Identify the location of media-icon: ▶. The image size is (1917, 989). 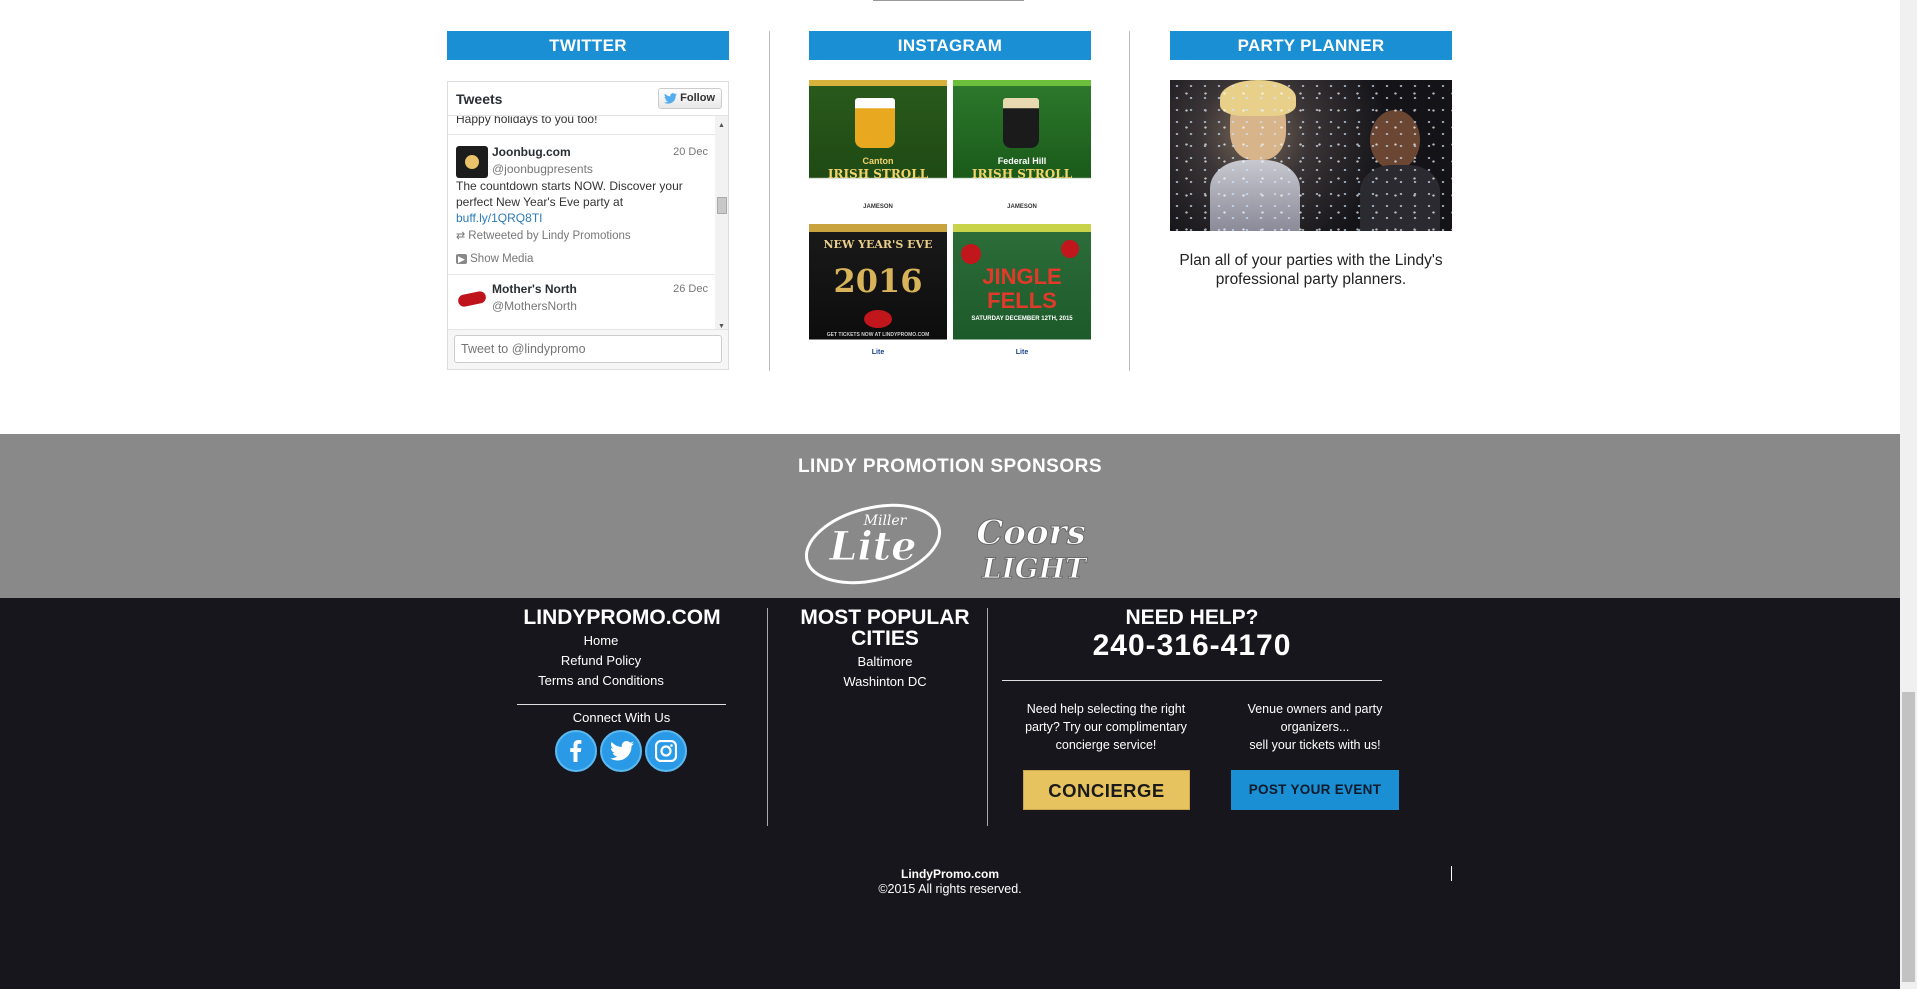
(461, 259).